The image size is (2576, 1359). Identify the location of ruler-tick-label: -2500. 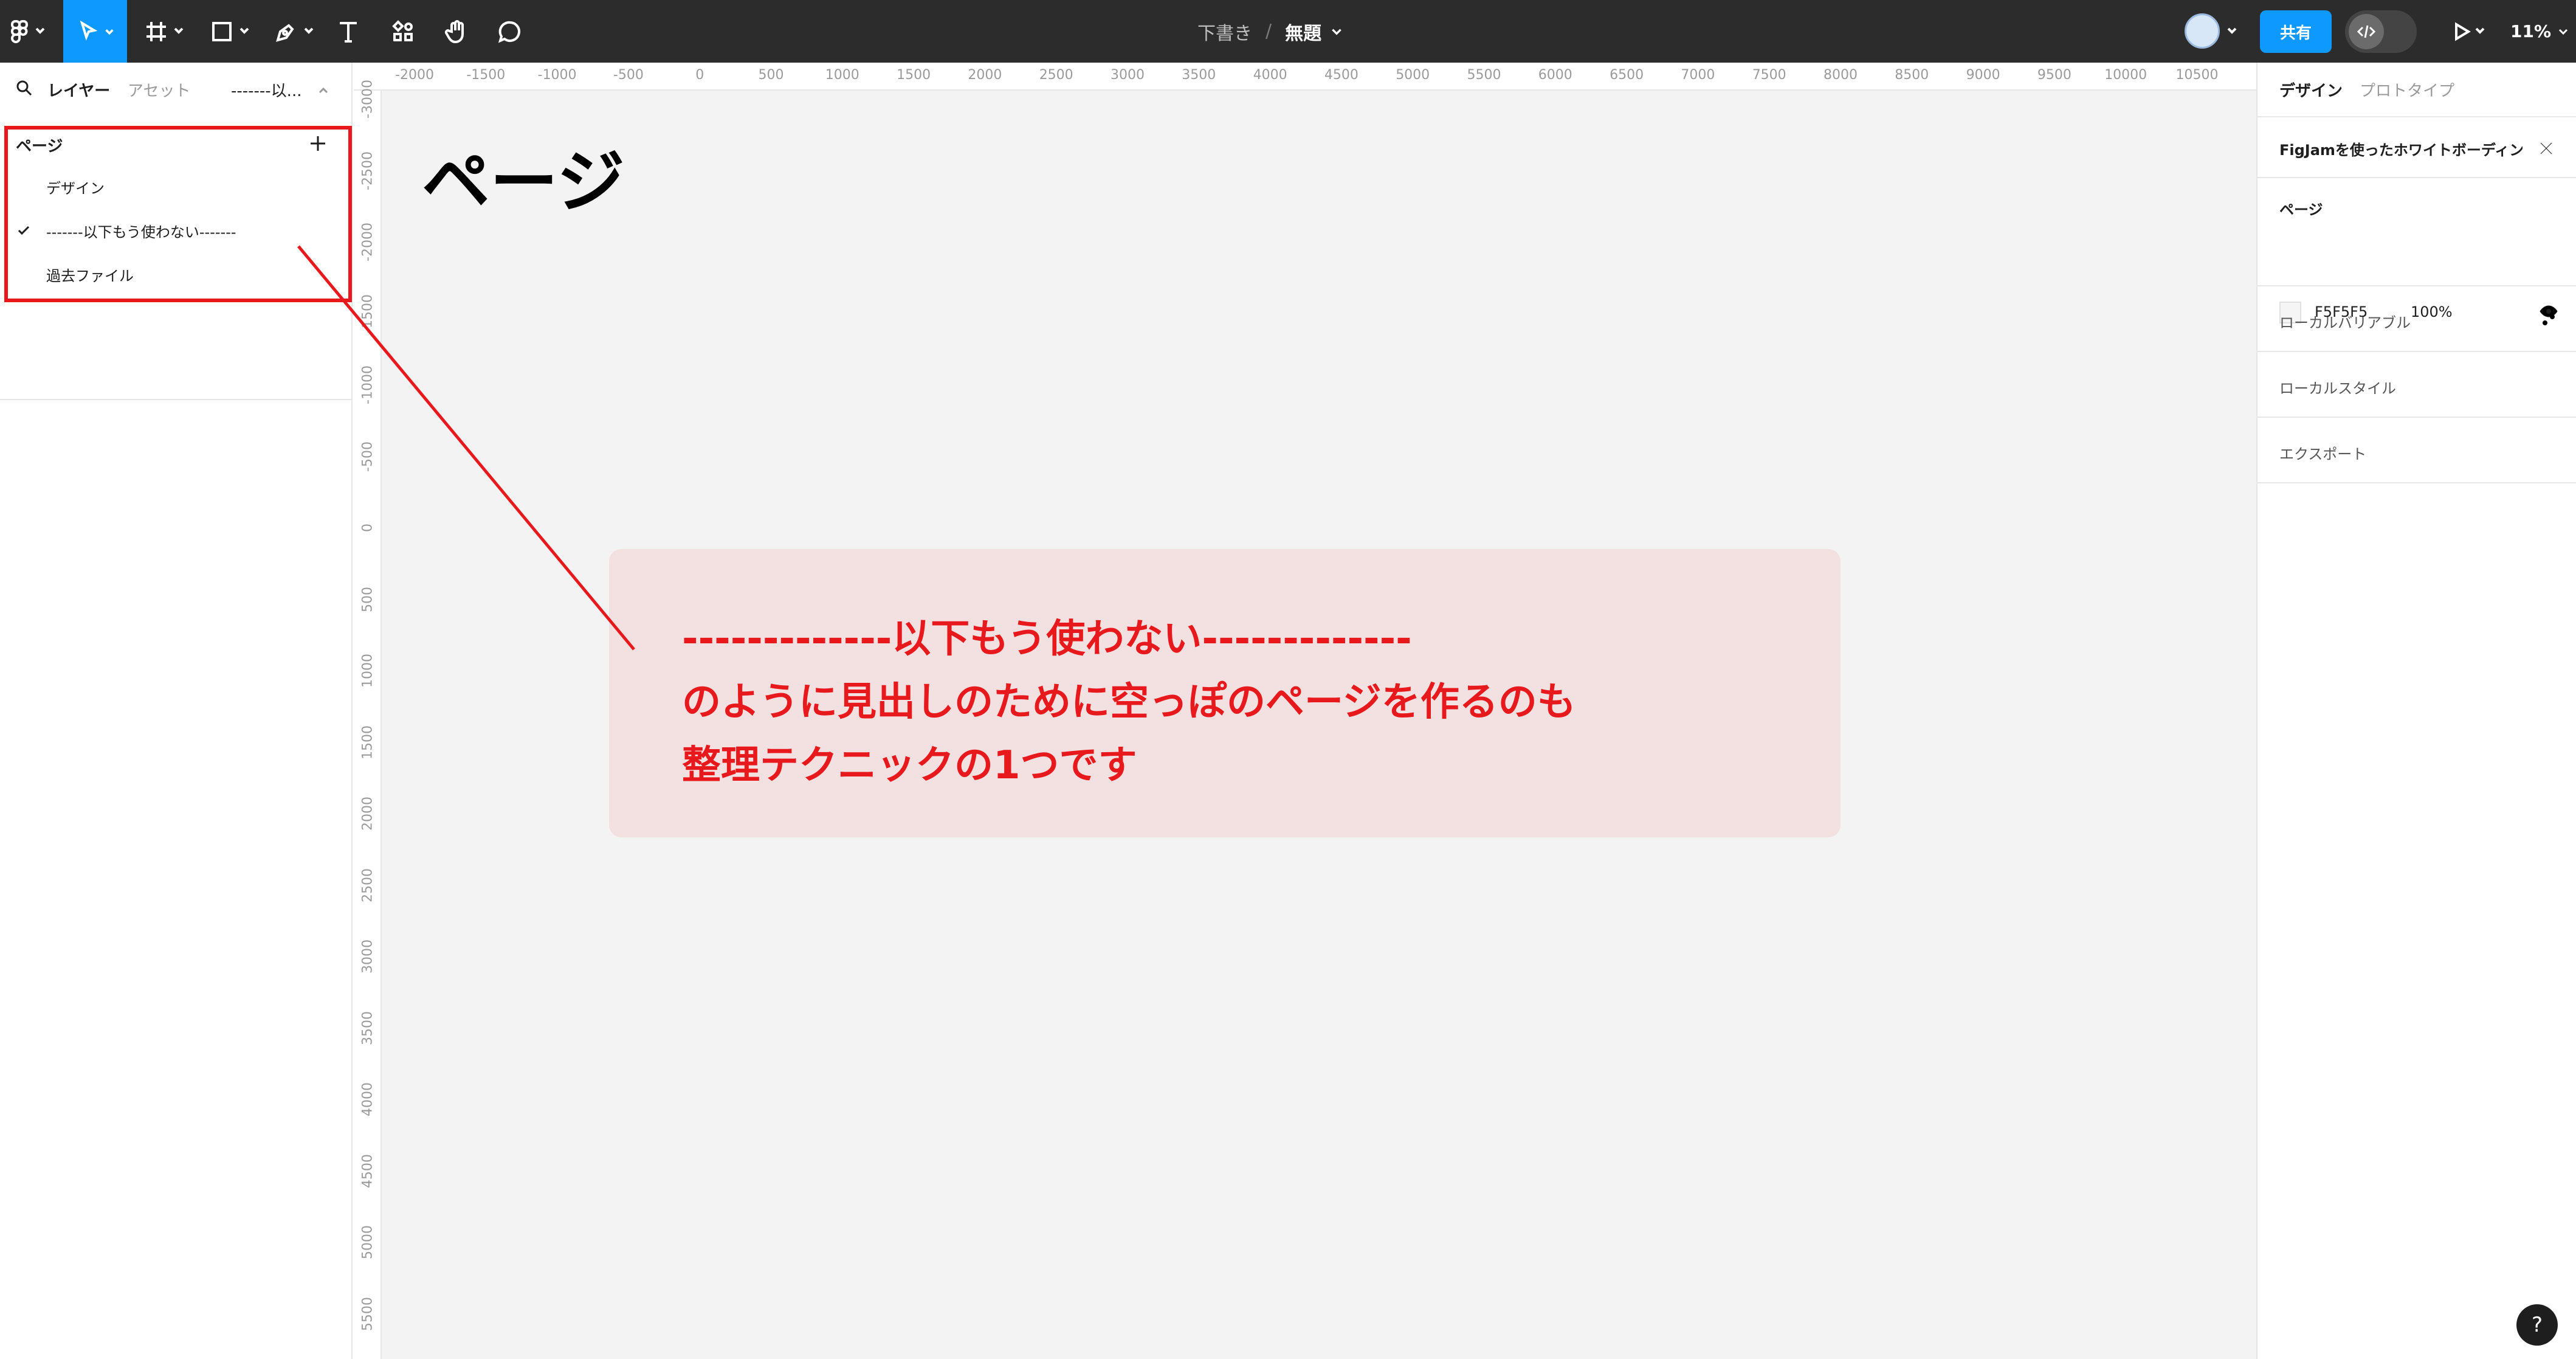
(368, 171).